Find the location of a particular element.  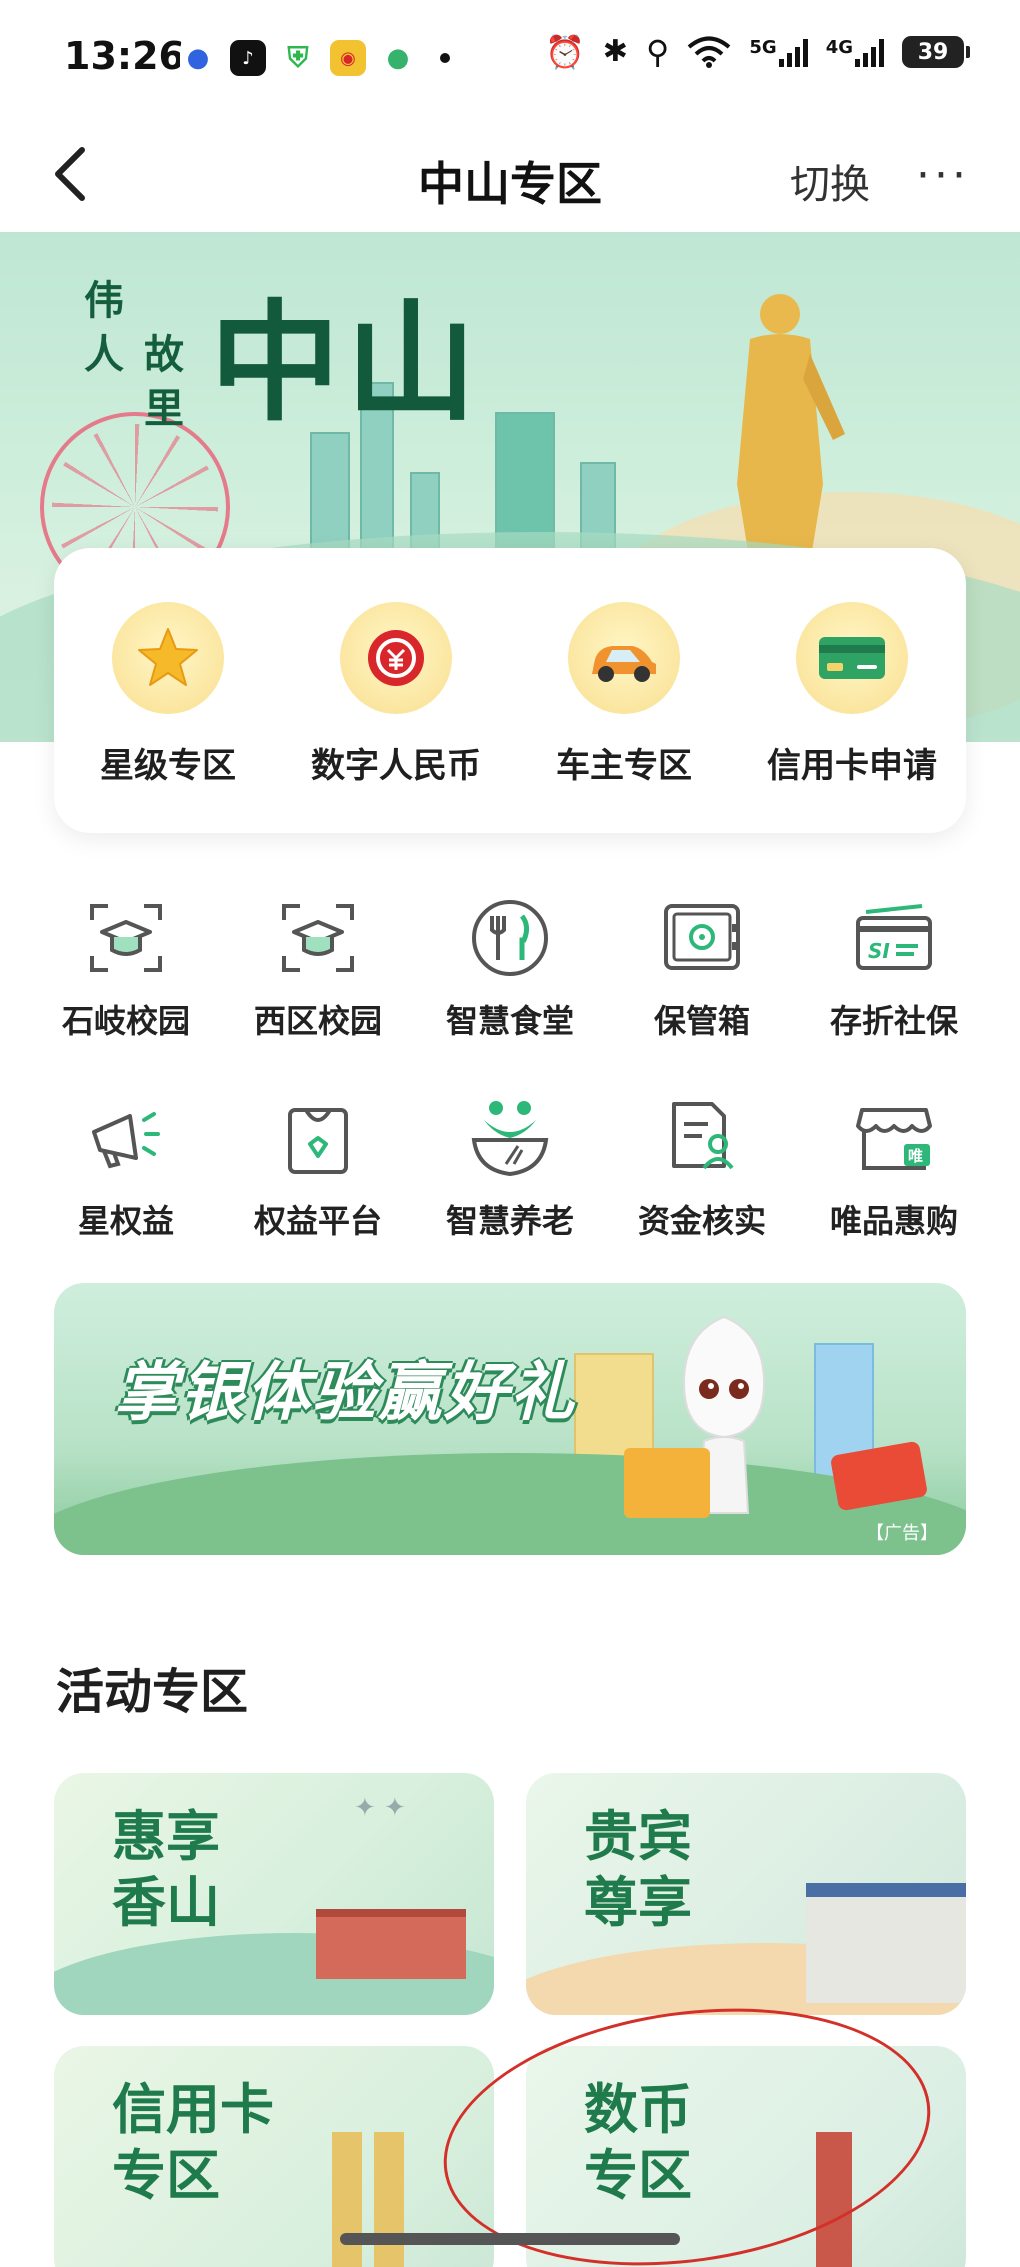

quick-action-label: 信用卡申请 is located at coordinates (852, 766).